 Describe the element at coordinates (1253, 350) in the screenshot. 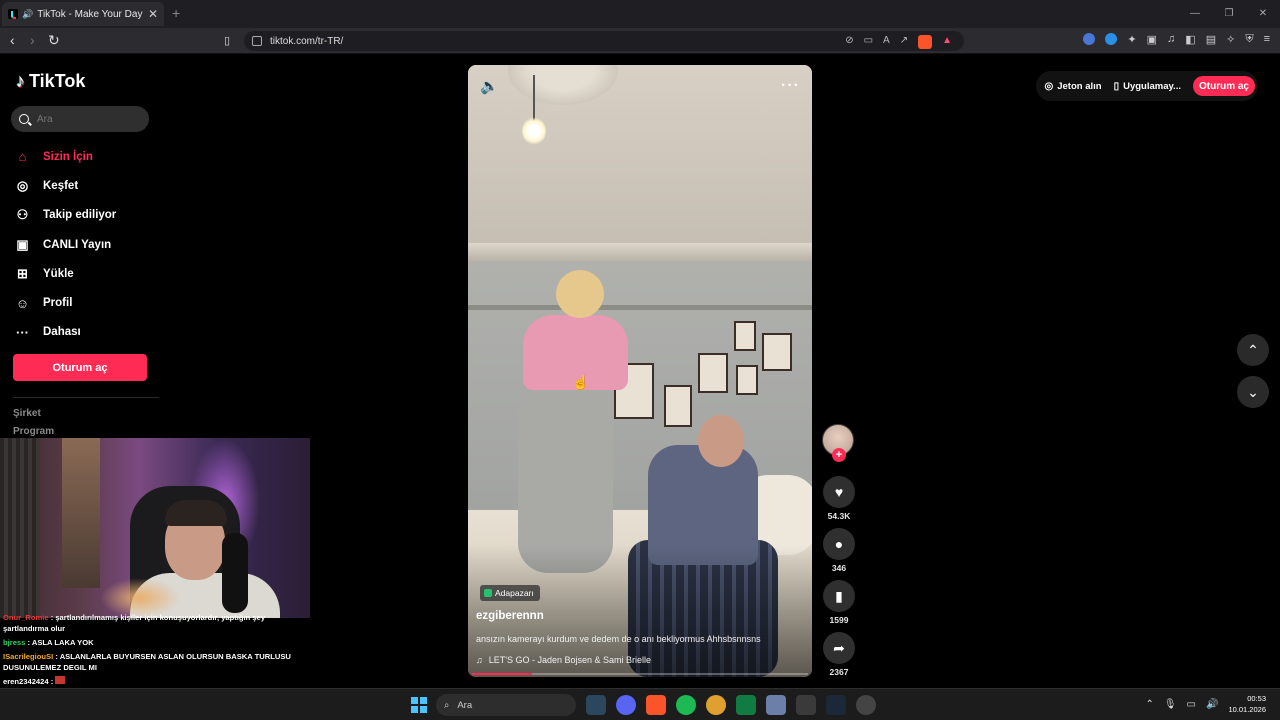

I see `previous-video-button: ⌃` at that location.